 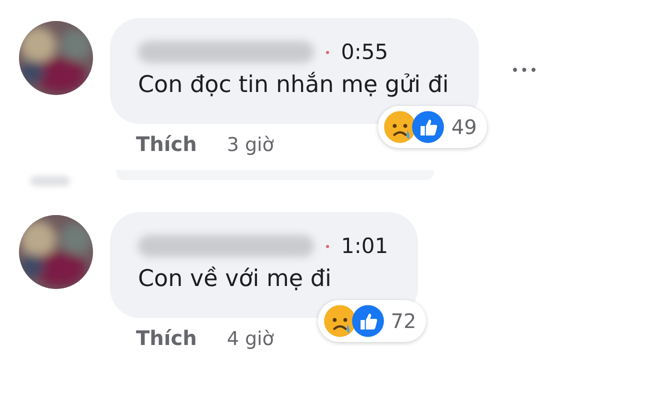 What do you see at coordinates (250, 145) in the screenshot?
I see `comment-age: 3 giờ` at bounding box center [250, 145].